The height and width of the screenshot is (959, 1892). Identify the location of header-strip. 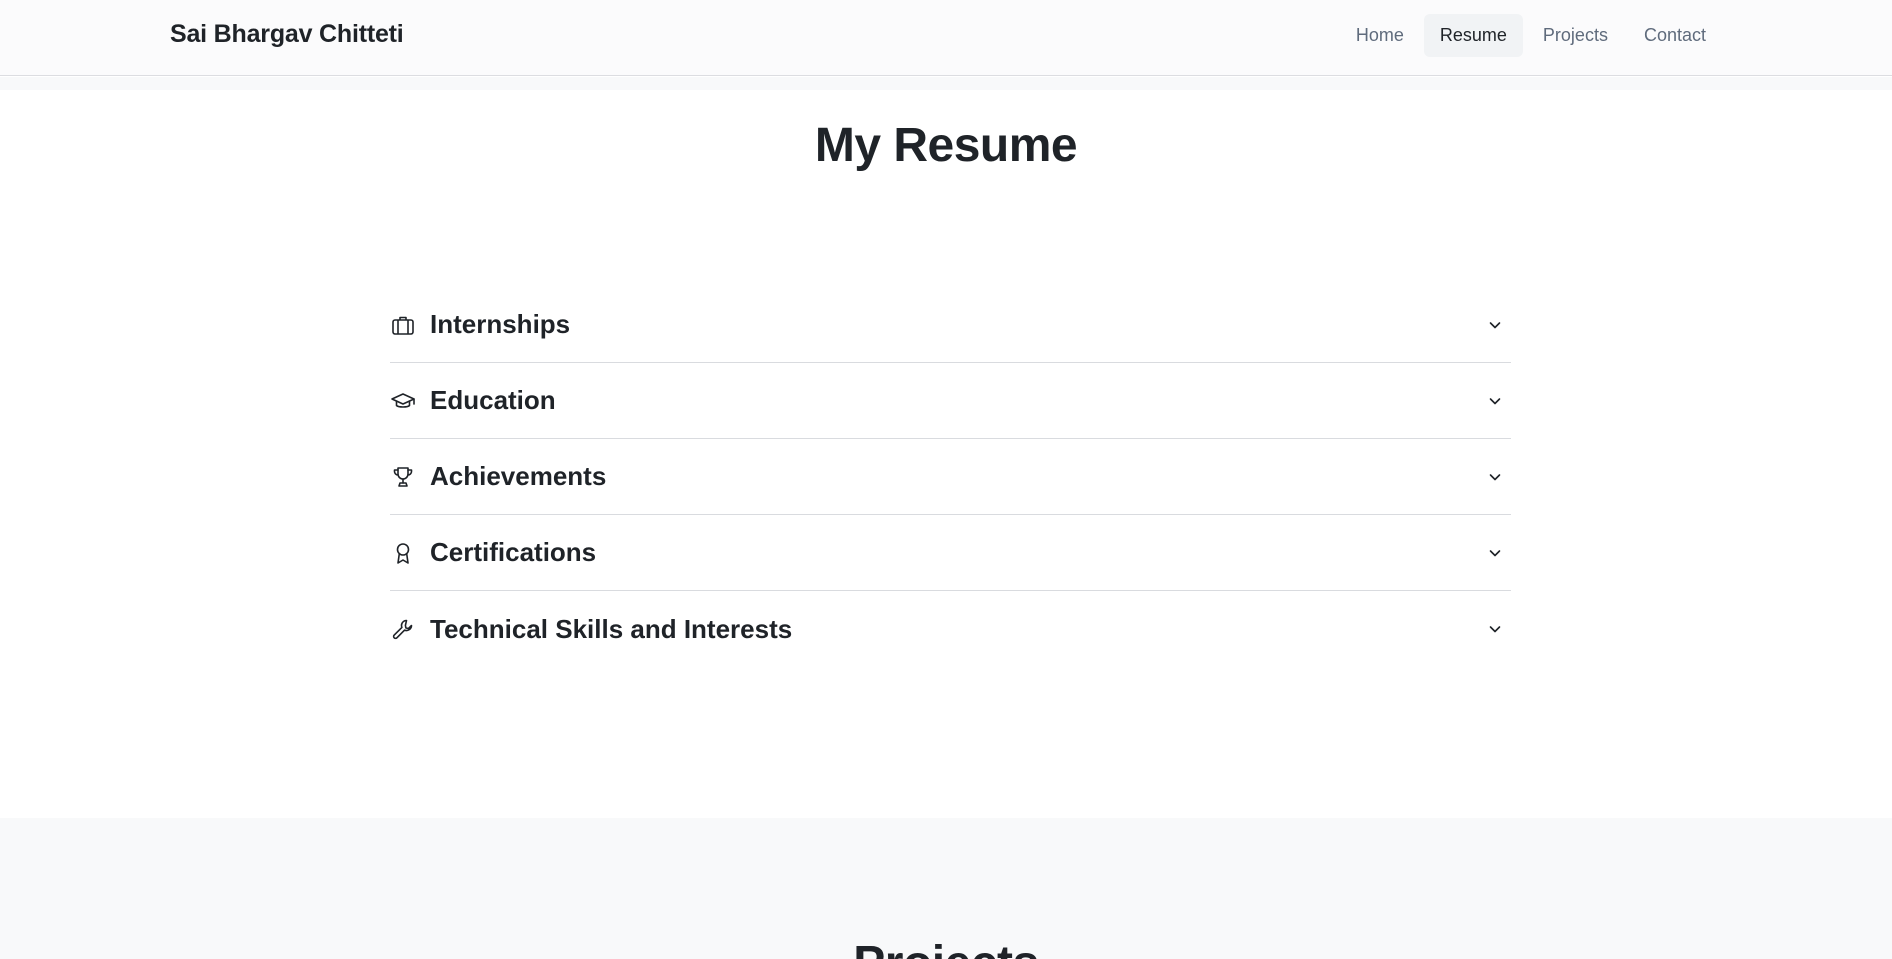
(946, 83).